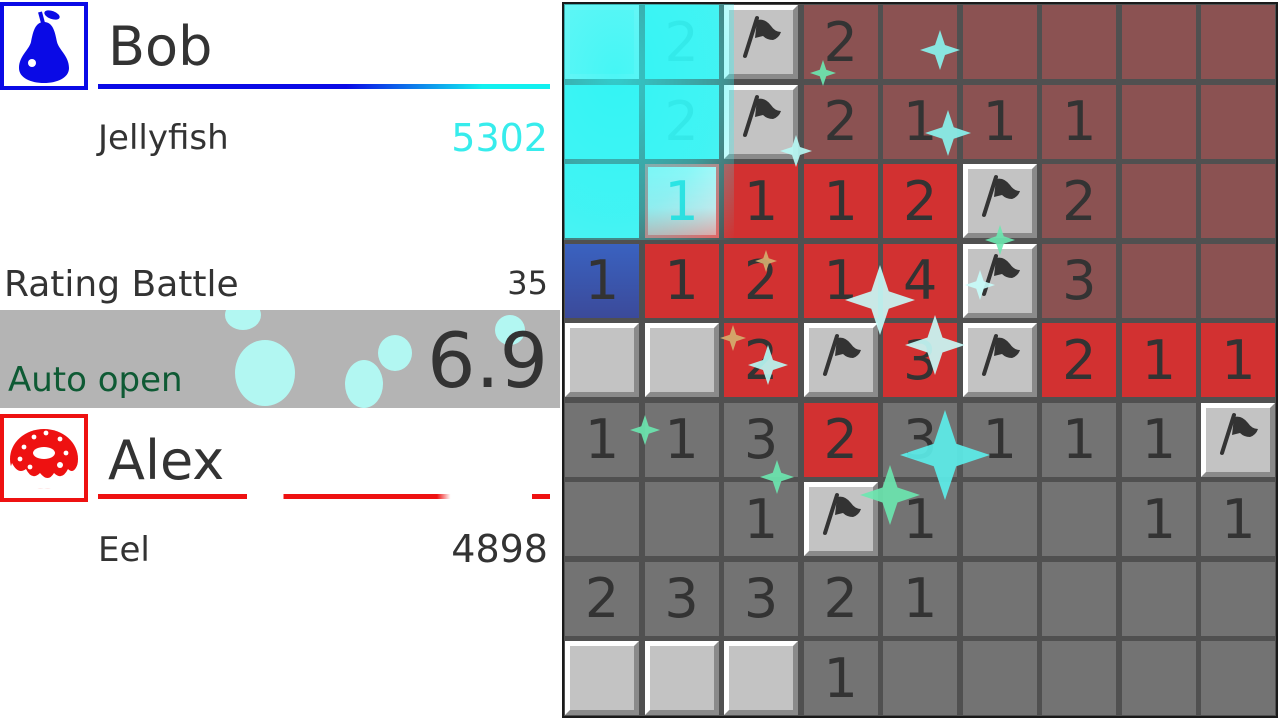 This screenshot has height=720, width=1280. What do you see at coordinates (920, 280) in the screenshot?
I see `cell-number: 4` at bounding box center [920, 280].